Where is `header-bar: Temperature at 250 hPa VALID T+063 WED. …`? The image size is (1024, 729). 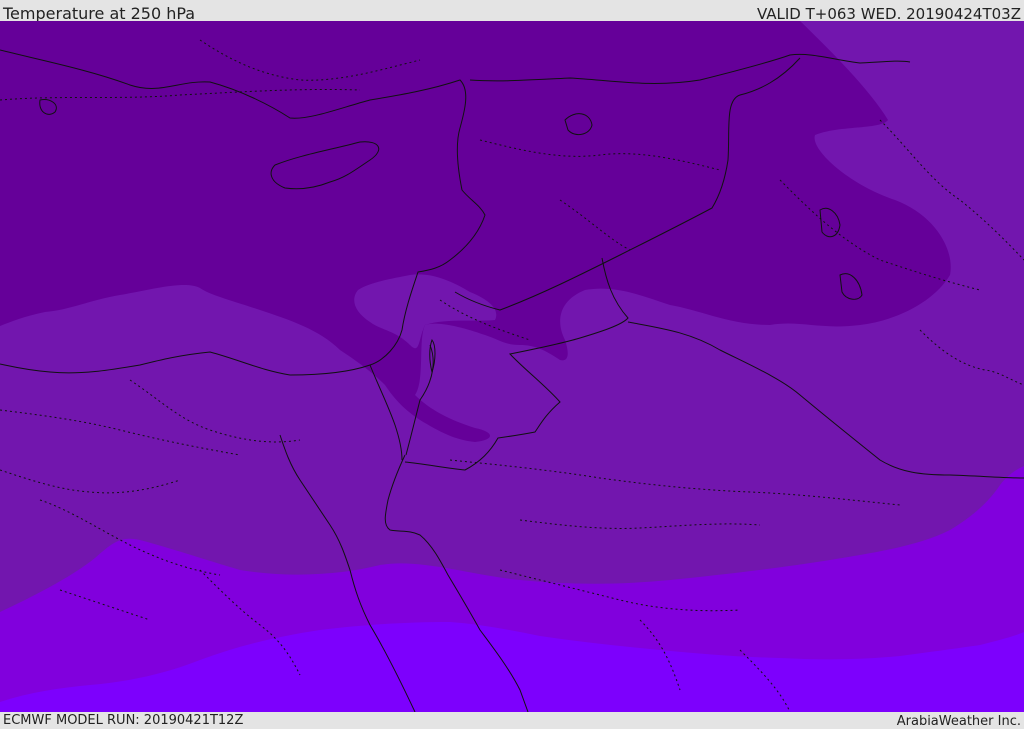
header-bar: Temperature at 250 hPa VALID T+063 WED. … is located at coordinates (512, 11).